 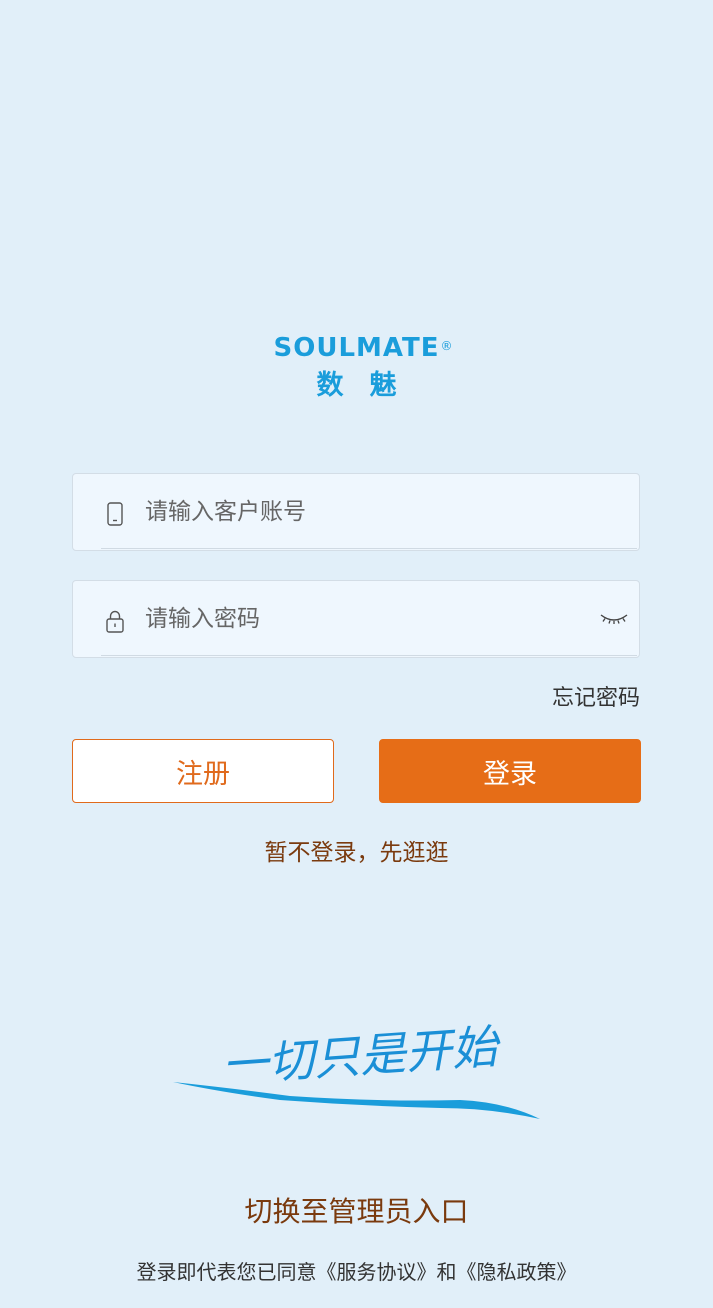 I want to click on account-underline, so click(x=369, y=548).